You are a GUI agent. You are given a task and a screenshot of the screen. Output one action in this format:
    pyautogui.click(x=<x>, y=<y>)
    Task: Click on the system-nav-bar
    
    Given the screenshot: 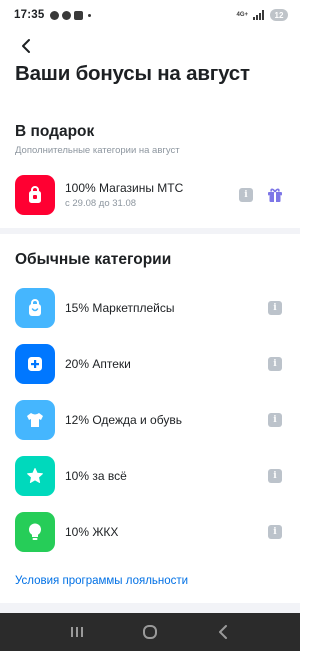 What is the action you would take?
    pyautogui.click(x=150, y=632)
    